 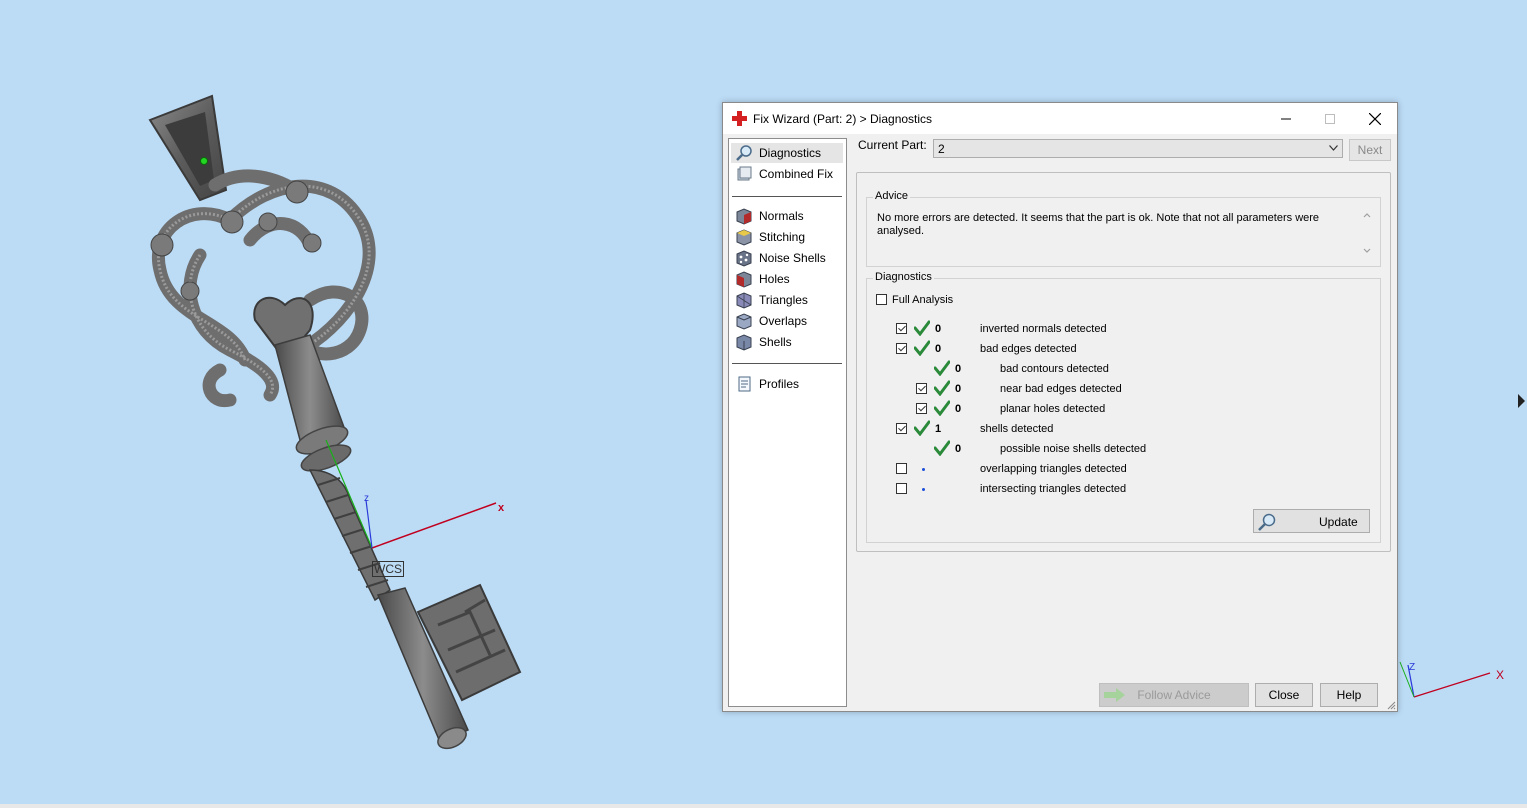 What do you see at coordinates (787, 216) in the screenshot?
I see `nav-item-normals: Normals` at bounding box center [787, 216].